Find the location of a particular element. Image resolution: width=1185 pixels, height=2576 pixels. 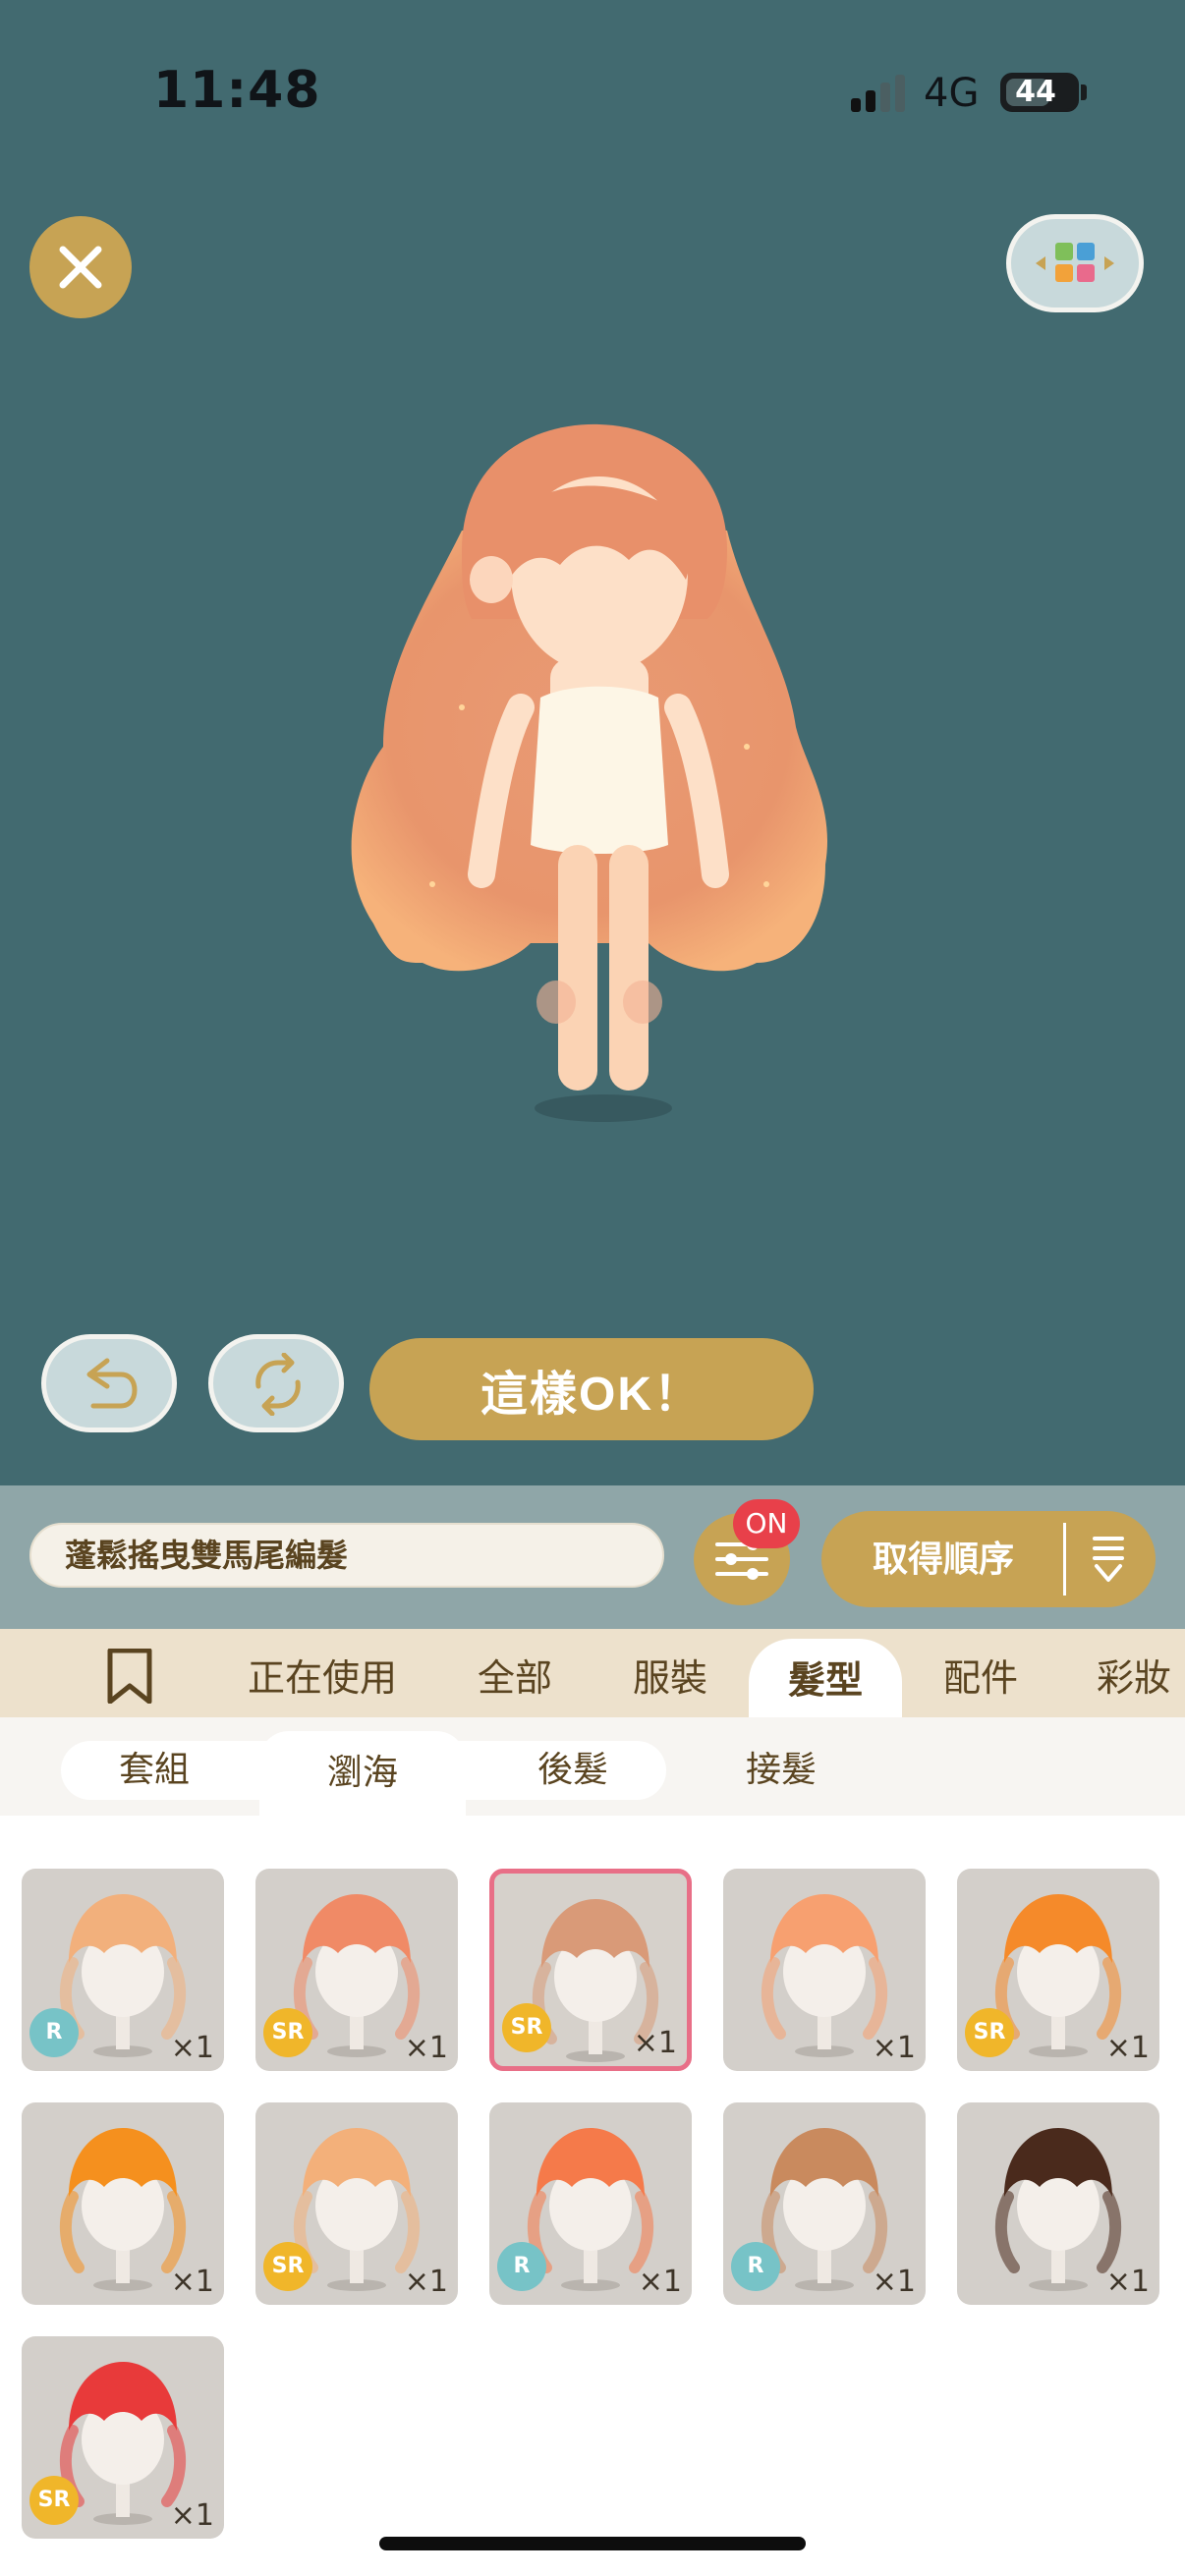

sort-order-button: 取得順序 is located at coordinates (989, 1559).